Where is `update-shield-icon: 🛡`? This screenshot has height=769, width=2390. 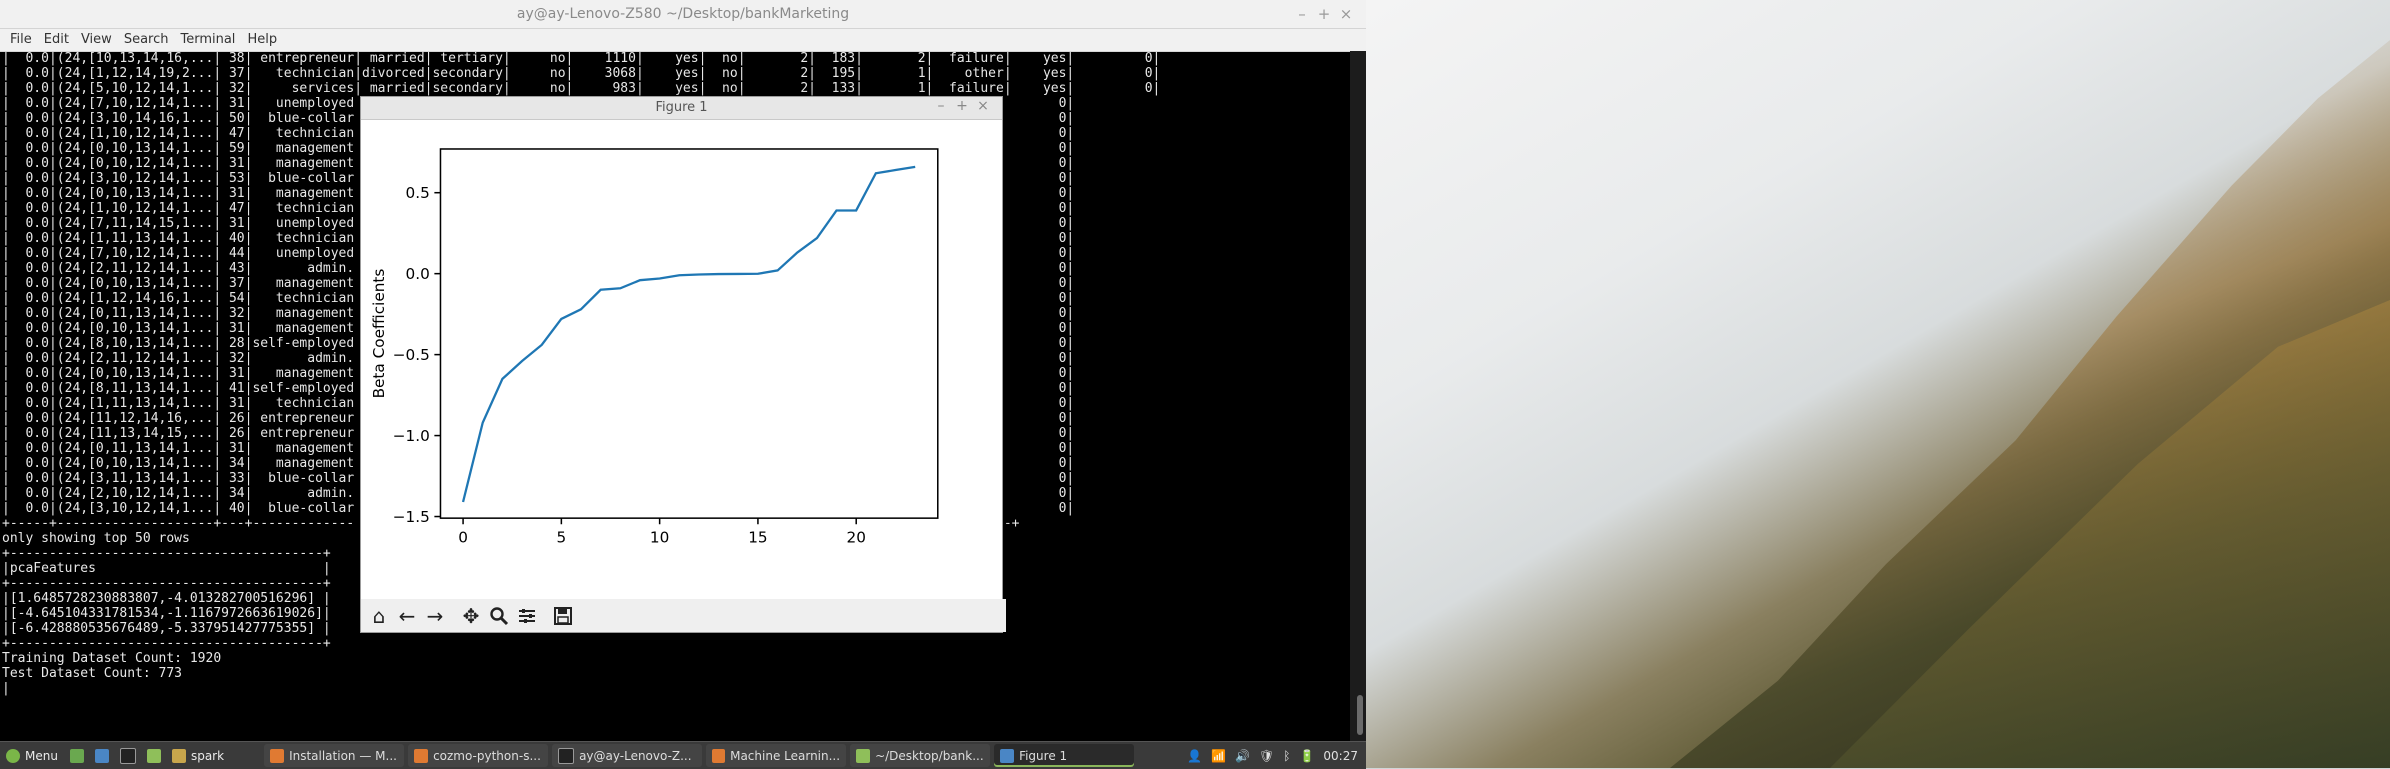
update-shield-icon: 🛡 is located at coordinates (1266, 756).